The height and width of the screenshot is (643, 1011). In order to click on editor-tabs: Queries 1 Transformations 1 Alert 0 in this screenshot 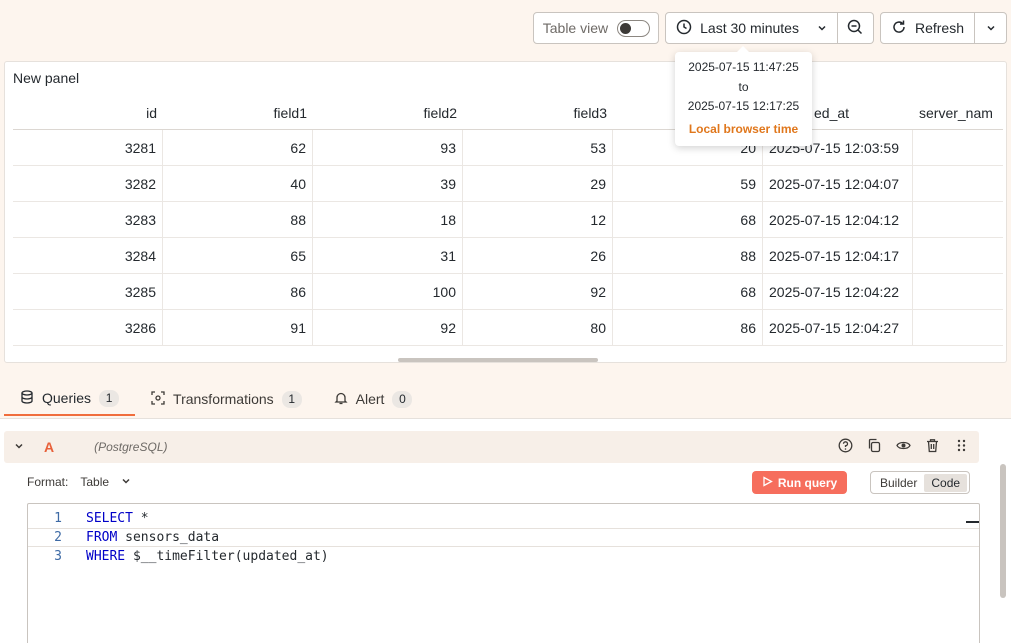, I will do `click(216, 400)`.